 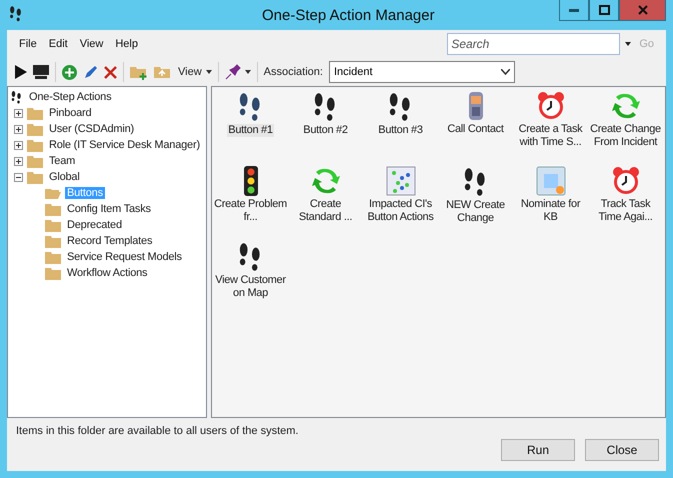 I want to click on action-item: Create Change From Incident, so click(x=625, y=136).